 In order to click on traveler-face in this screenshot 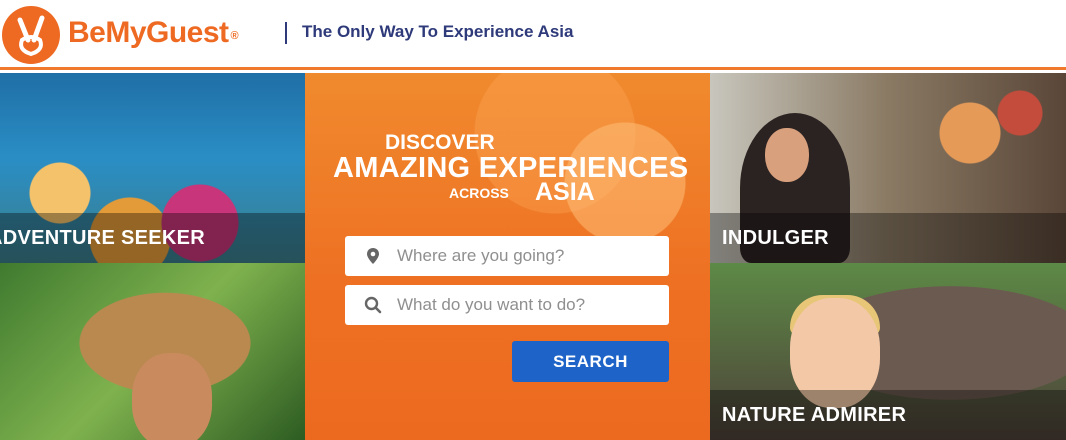, I will do `click(787, 155)`.